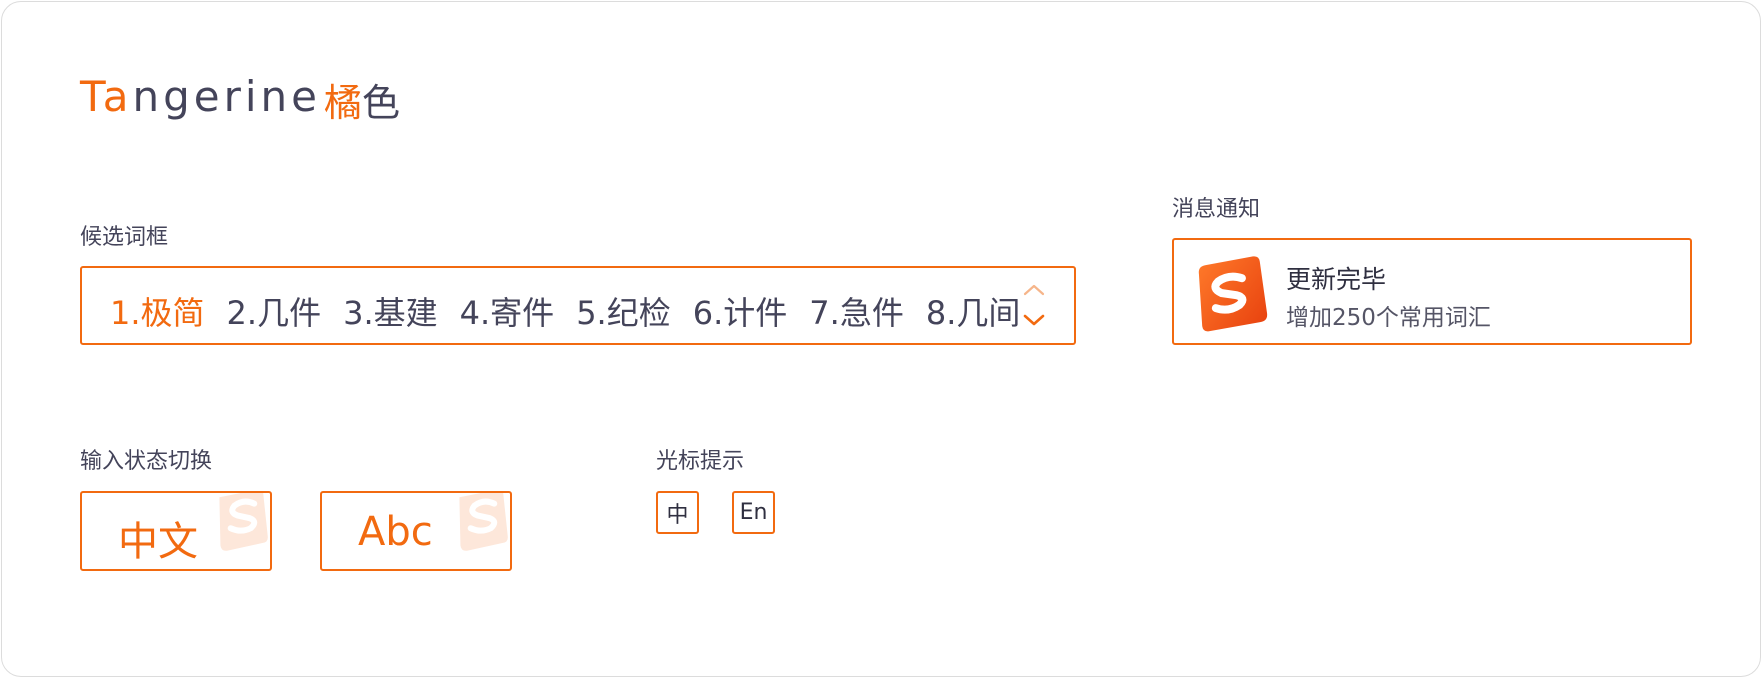  I want to click on candidate-item: 3.基建, so click(390, 311).